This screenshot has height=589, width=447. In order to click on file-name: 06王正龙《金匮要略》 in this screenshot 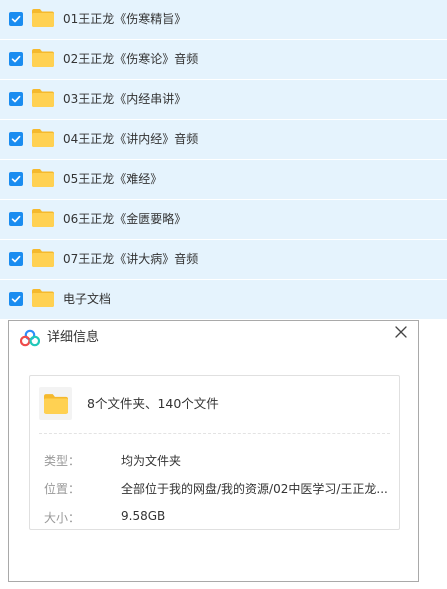, I will do `click(124, 219)`.